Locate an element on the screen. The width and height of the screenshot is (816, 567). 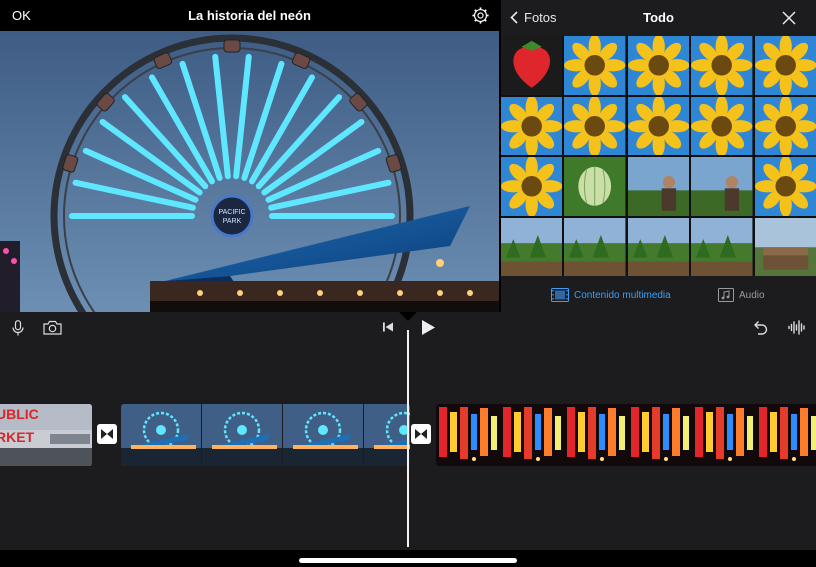
media-thumbnail-strawberry is located at coordinates (532, 65).